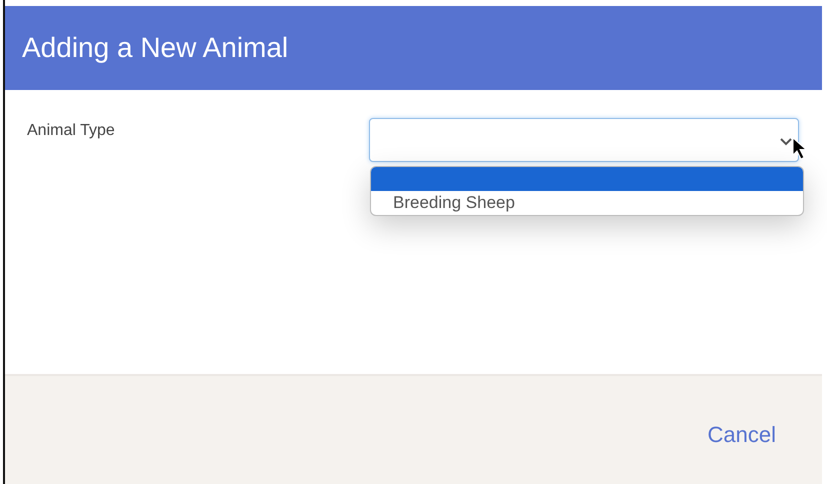 This screenshot has height=484, width=827. I want to click on chevron-down-icon, so click(786, 142).